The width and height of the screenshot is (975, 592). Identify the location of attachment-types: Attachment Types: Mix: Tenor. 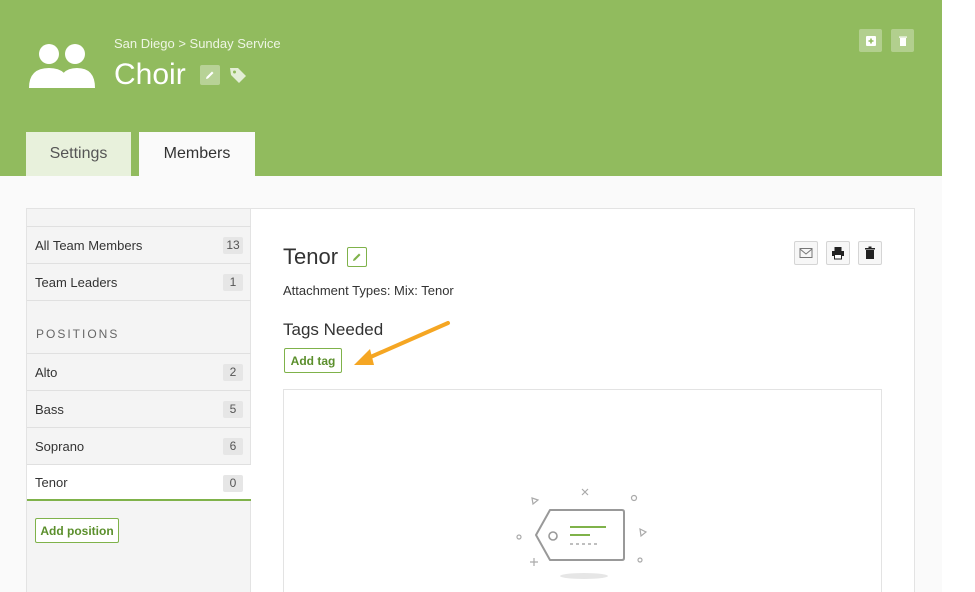
(368, 290).